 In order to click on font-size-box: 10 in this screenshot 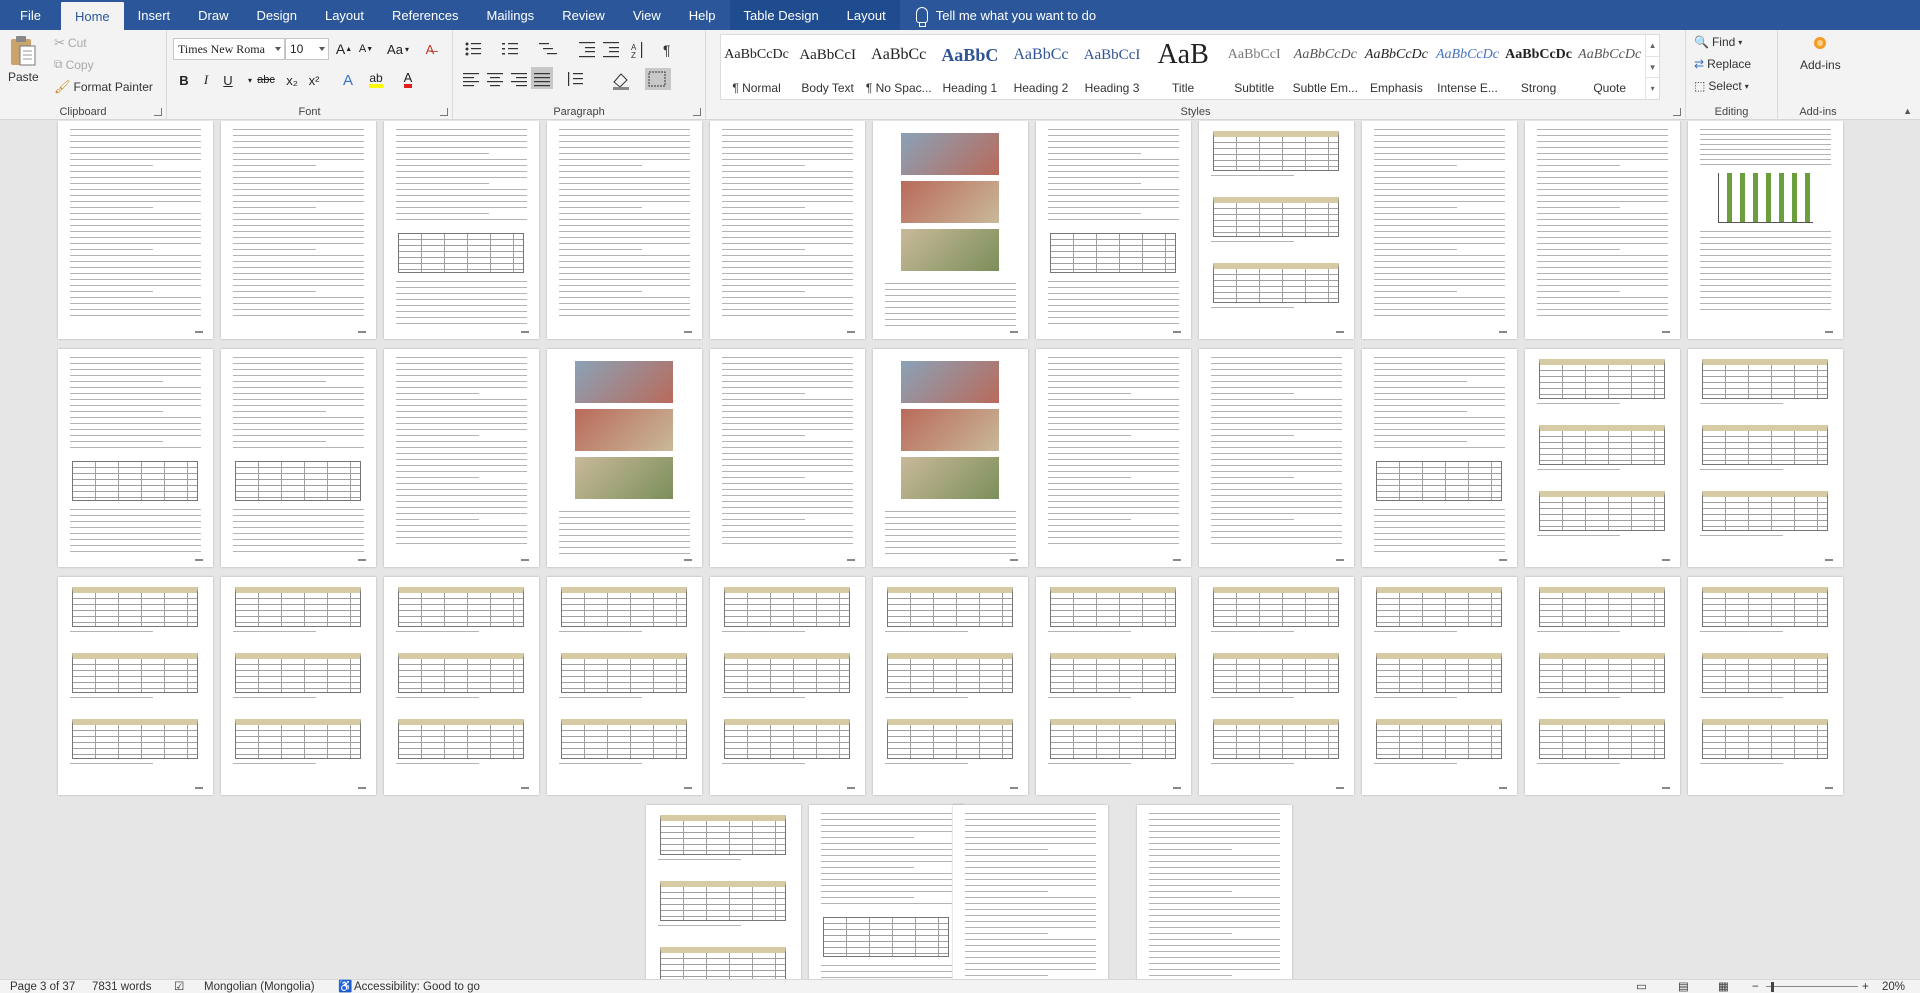, I will do `click(307, 49)`.